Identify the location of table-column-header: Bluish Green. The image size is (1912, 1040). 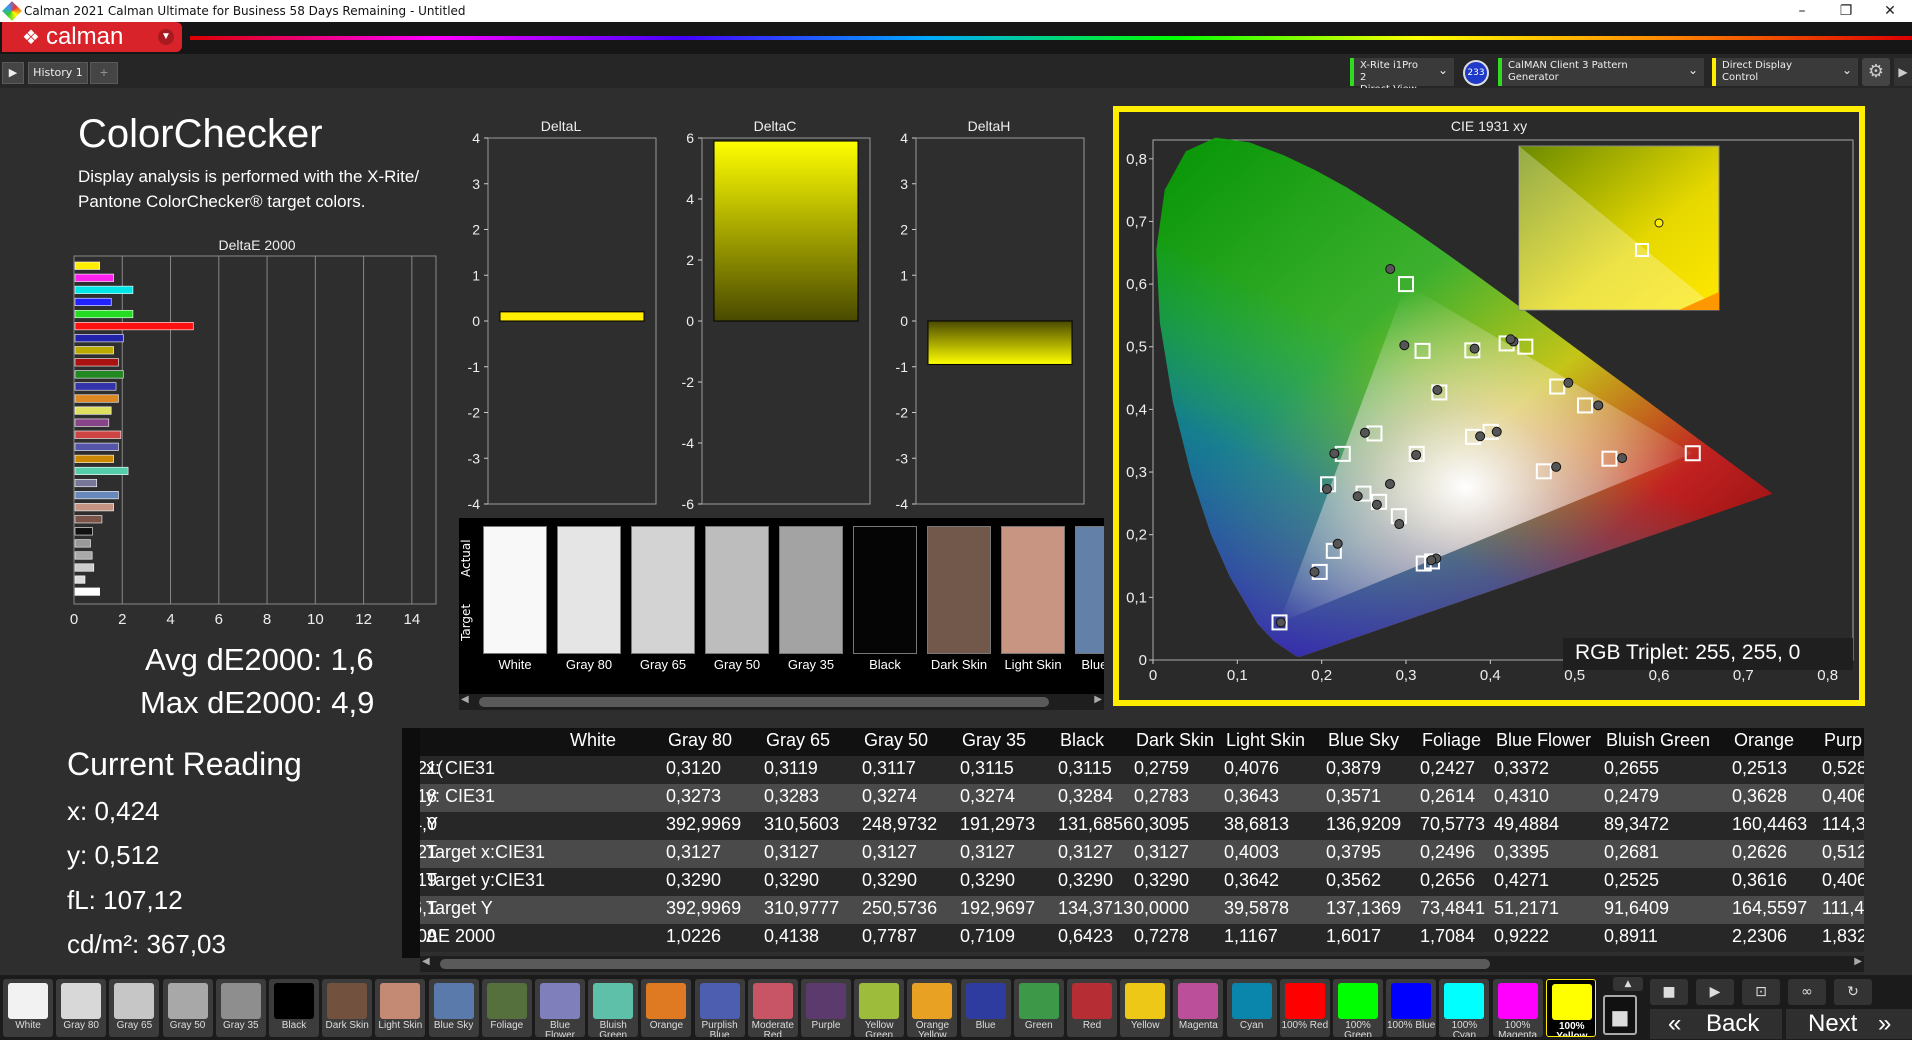
(1658, 740).